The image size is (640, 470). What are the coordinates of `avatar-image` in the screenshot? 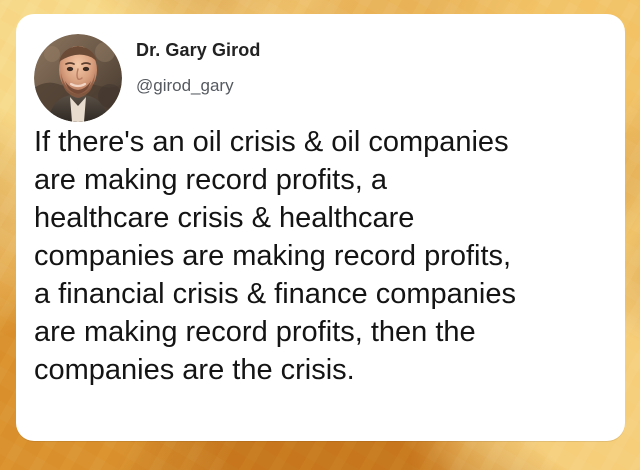 It's located at (78, 78).